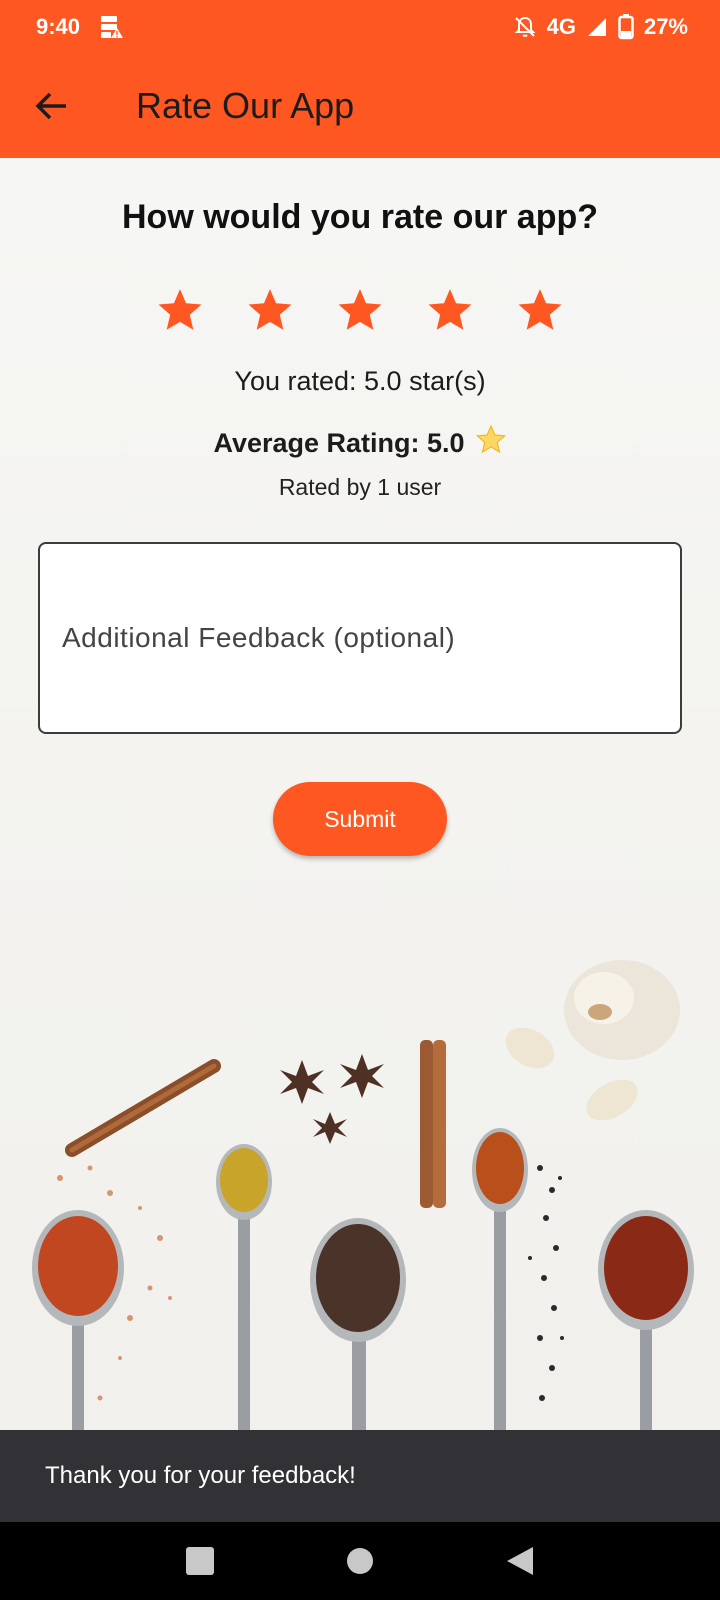 The height and width of the screenshot is (1600, 720). Describe the element at coordinates (143, 1108) in the screenshot. I see `cinnamon-stick-image` at that location.